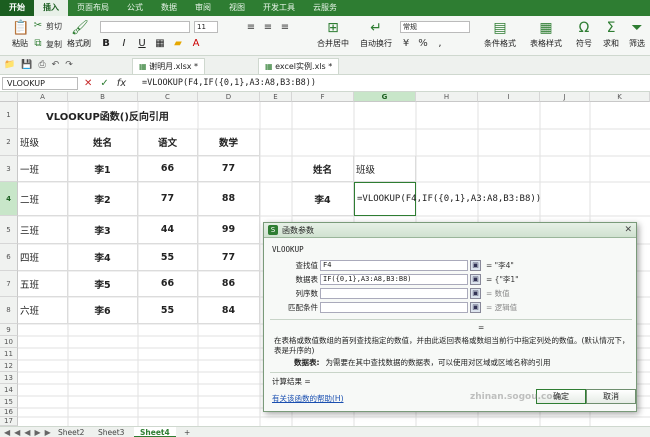 The image size is (650, 437). Describe the element at coordinates (43, 142) in the screenshot. I see `header-class: 班级` at that location.